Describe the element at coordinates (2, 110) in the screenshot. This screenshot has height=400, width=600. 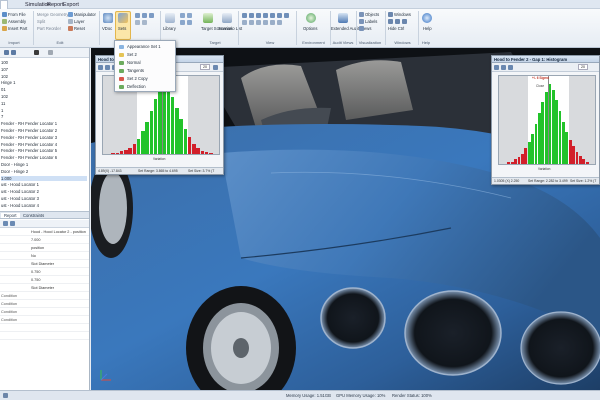
I see `tree-item: 1` at that location.